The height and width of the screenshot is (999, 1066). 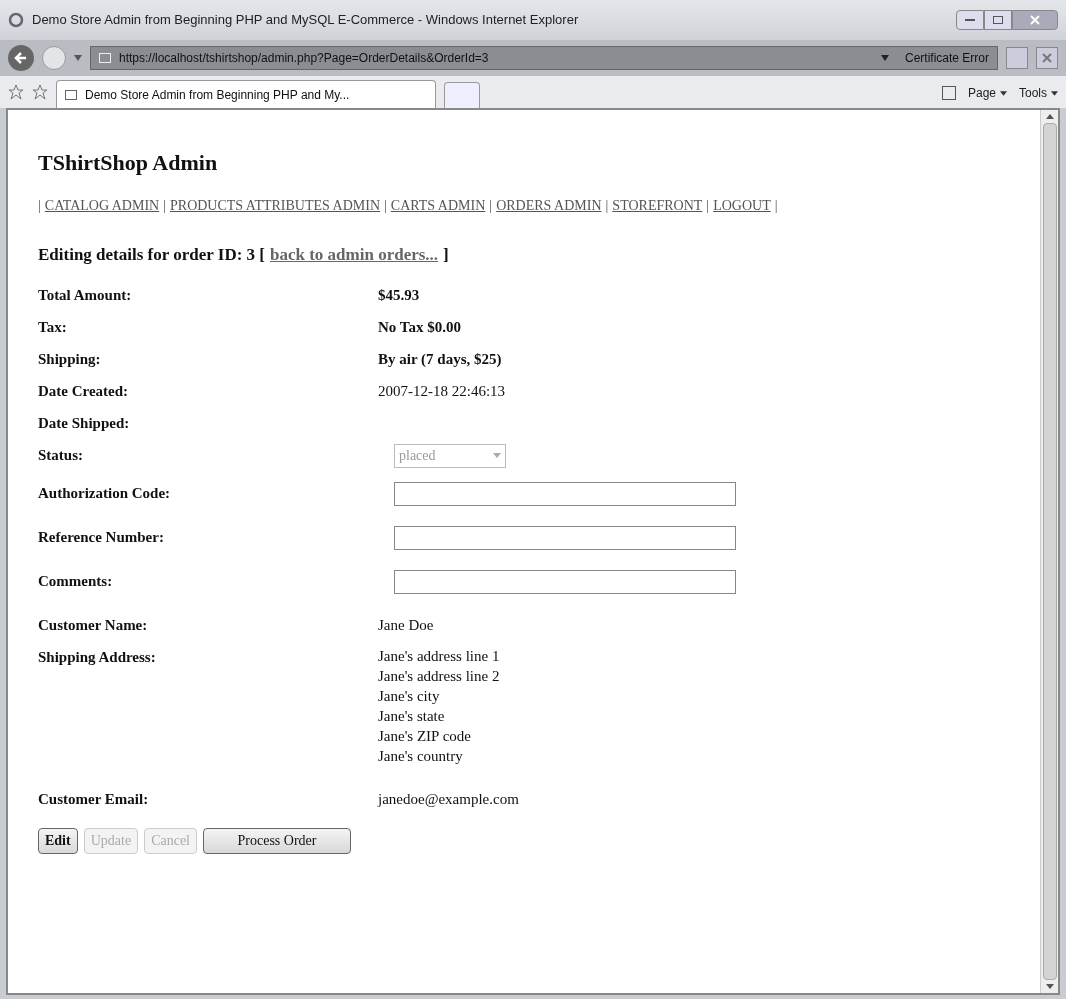 What do you see at coordinates (61, 455) in the screenshot?
I see `field-label: Status:` at bounding box center [61, 455].